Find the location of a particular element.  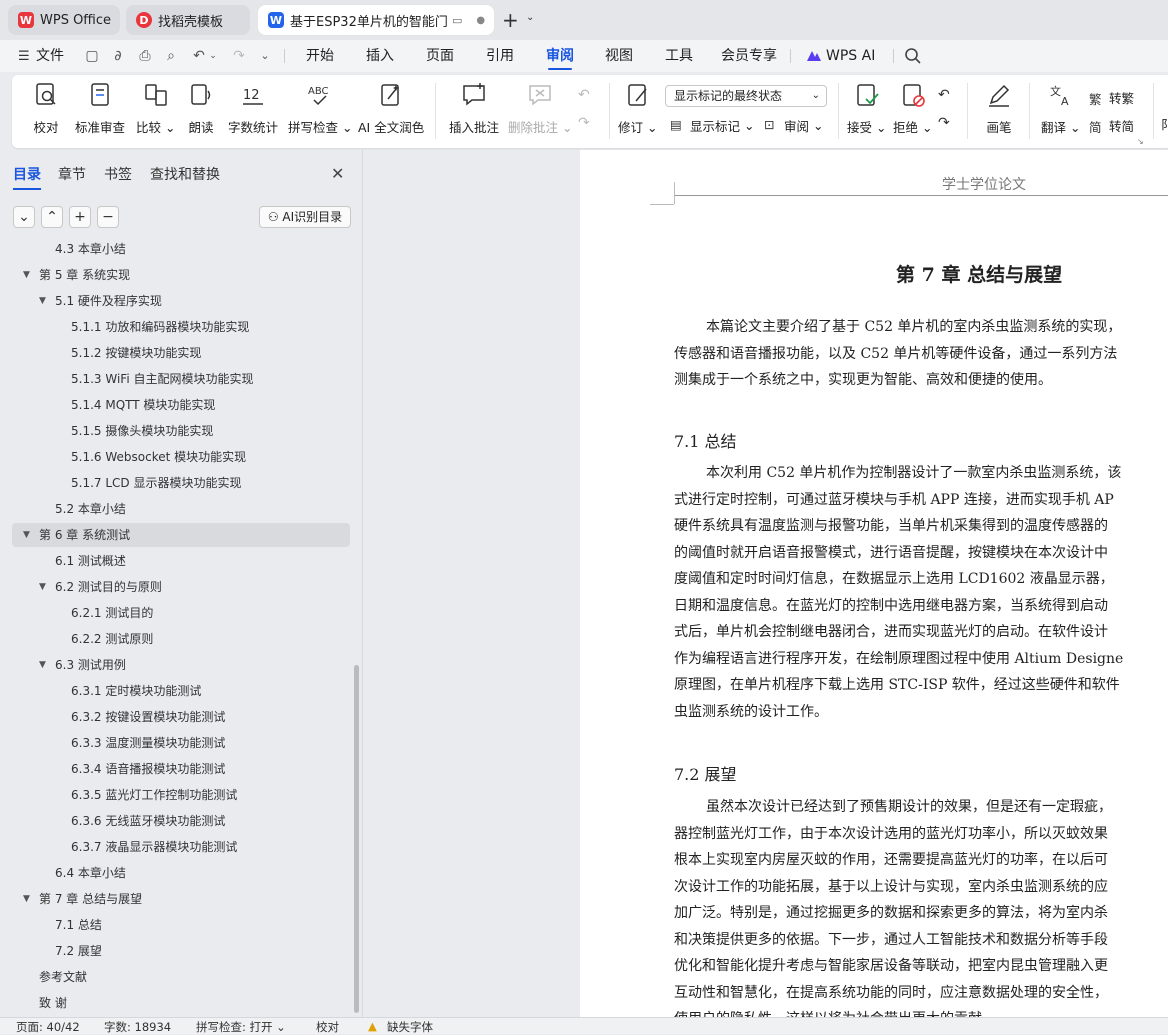

standard-review-button: 标准审查 is located at coordinates (100, 112).